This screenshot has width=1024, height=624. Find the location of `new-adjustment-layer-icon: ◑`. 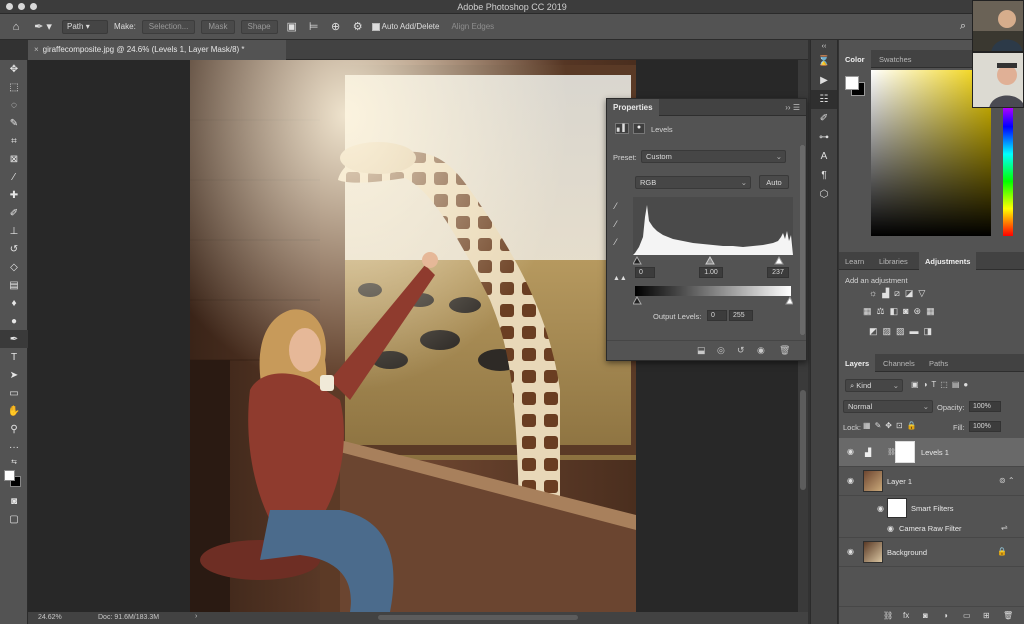

new-adjustment-layer-icon: ◑ is located at coordinates (945, 615).